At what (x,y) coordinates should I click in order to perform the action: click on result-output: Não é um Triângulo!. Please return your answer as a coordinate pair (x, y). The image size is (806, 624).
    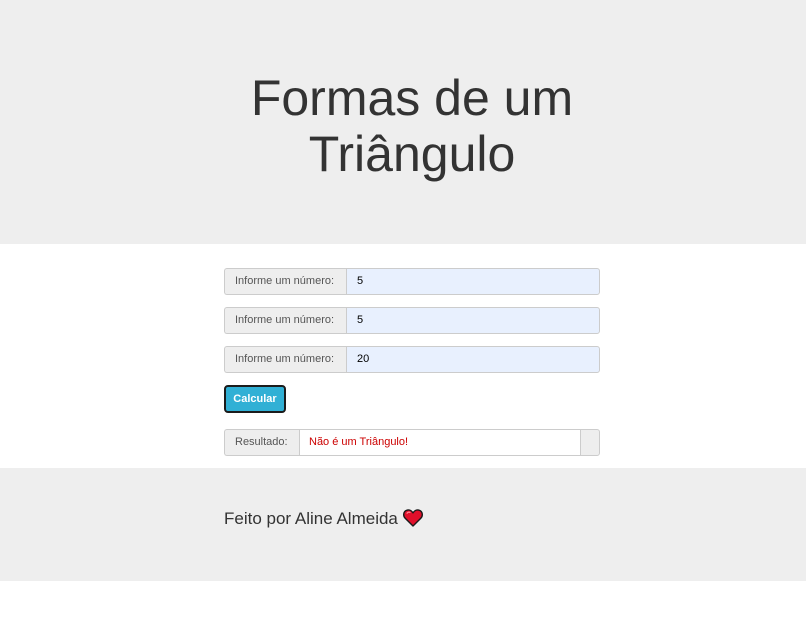
    Looking at the image, I should click on (439, 442).